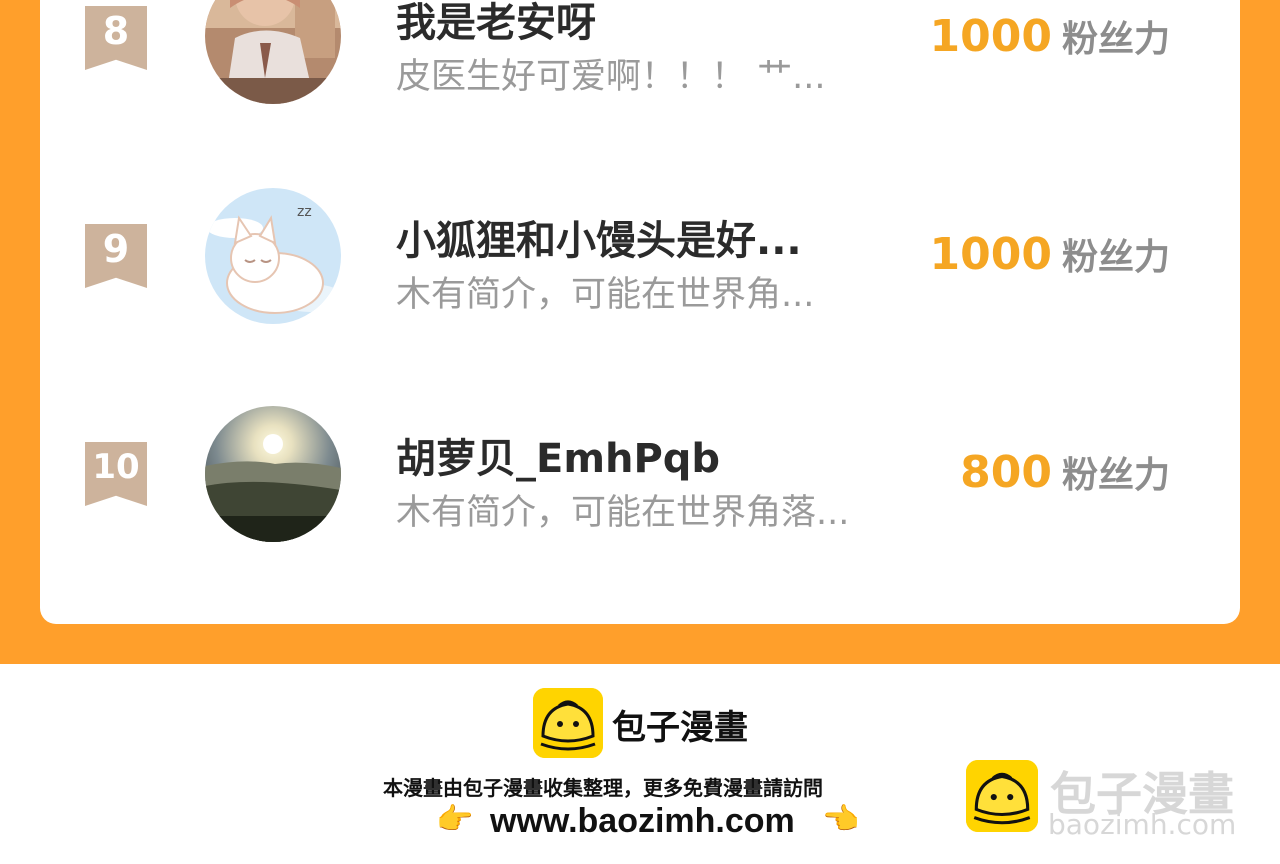  I want to click on fans-power: 800 粉丝力, so click(1065, 472).